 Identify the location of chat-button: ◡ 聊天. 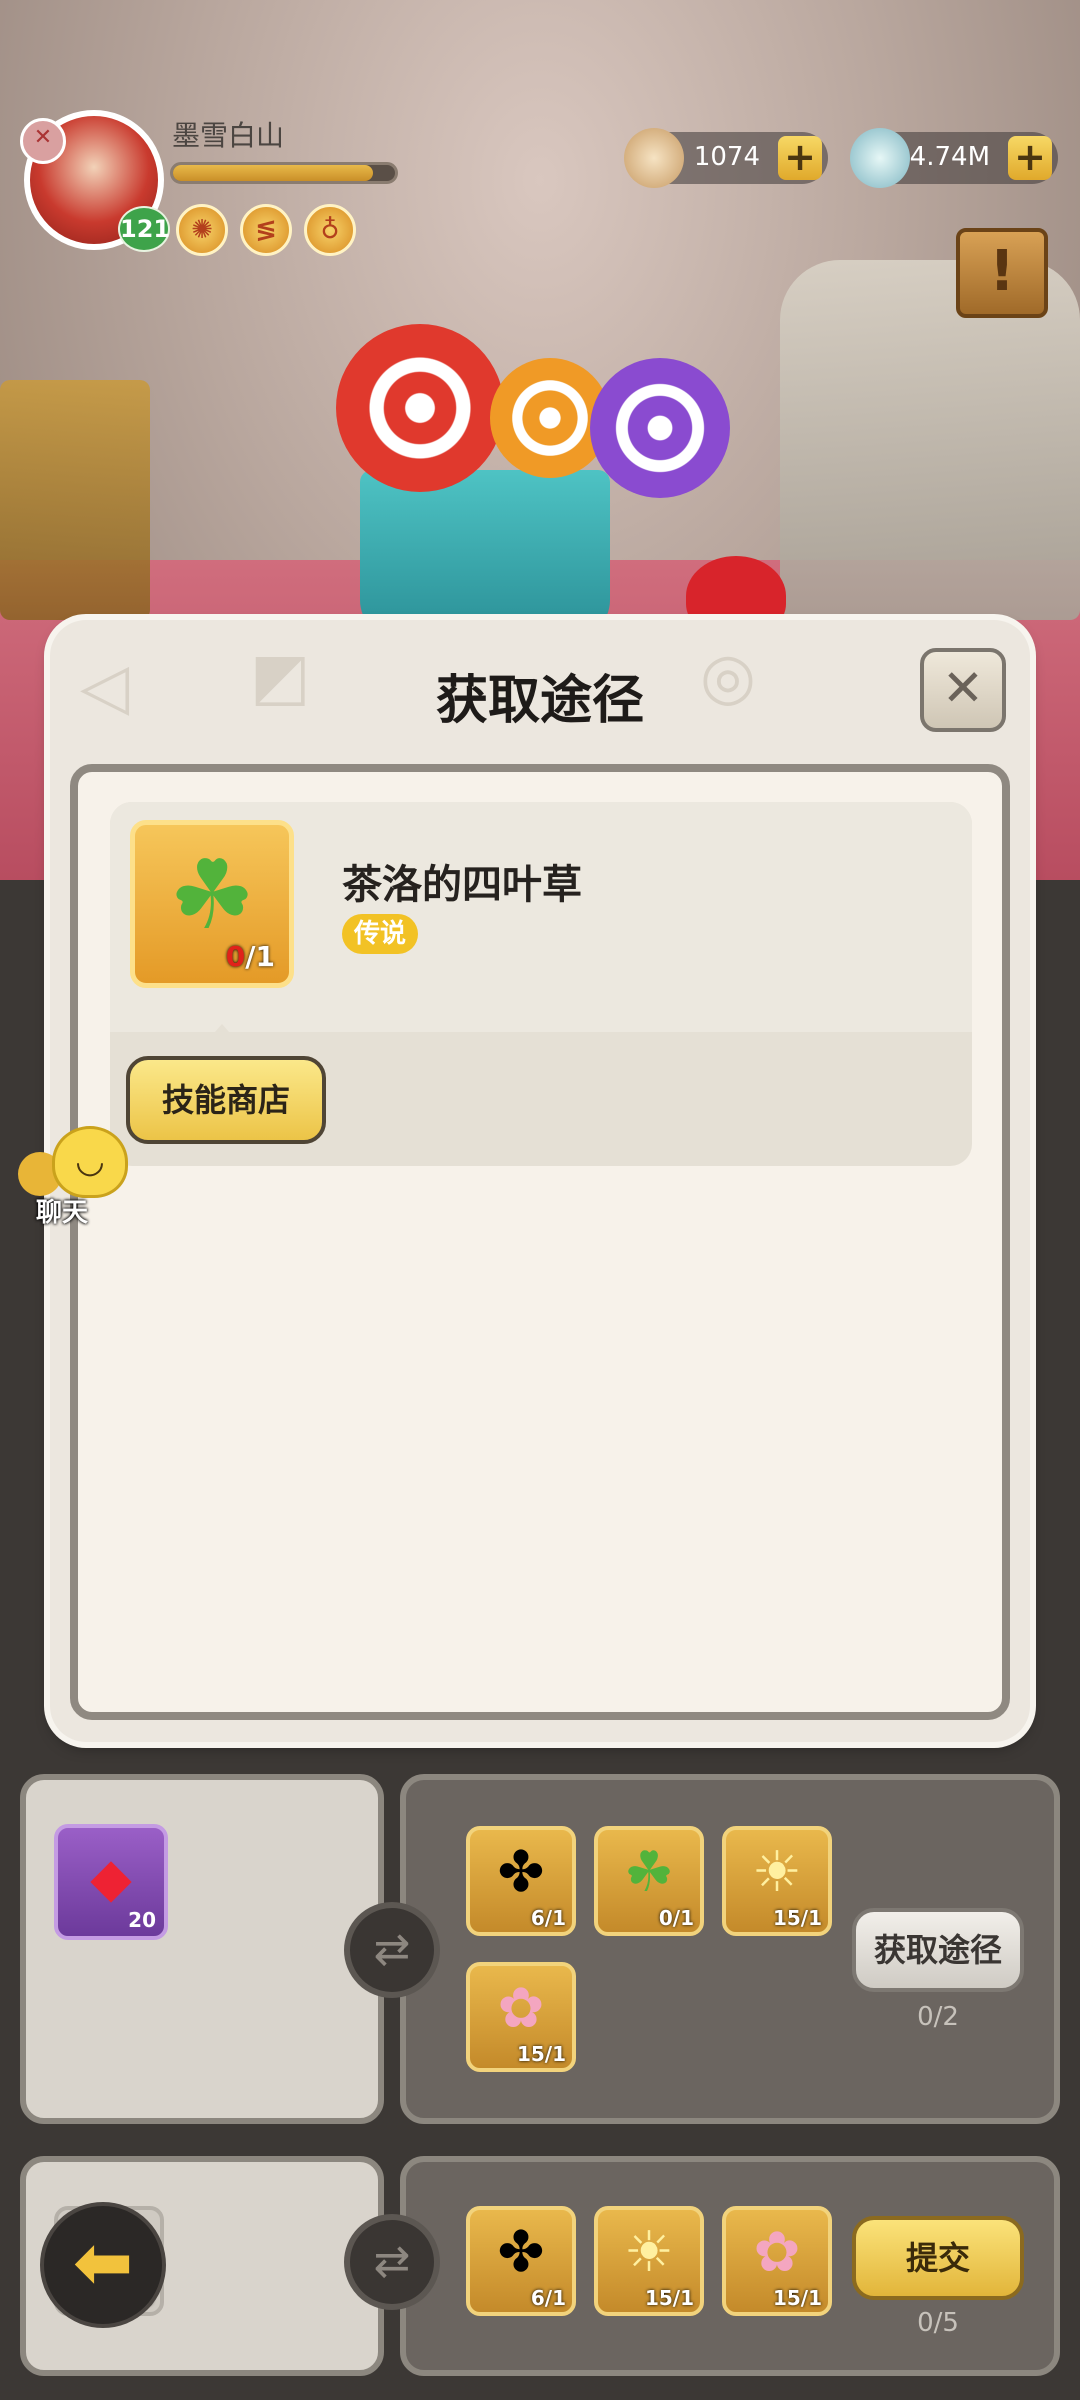
(78, 1177).